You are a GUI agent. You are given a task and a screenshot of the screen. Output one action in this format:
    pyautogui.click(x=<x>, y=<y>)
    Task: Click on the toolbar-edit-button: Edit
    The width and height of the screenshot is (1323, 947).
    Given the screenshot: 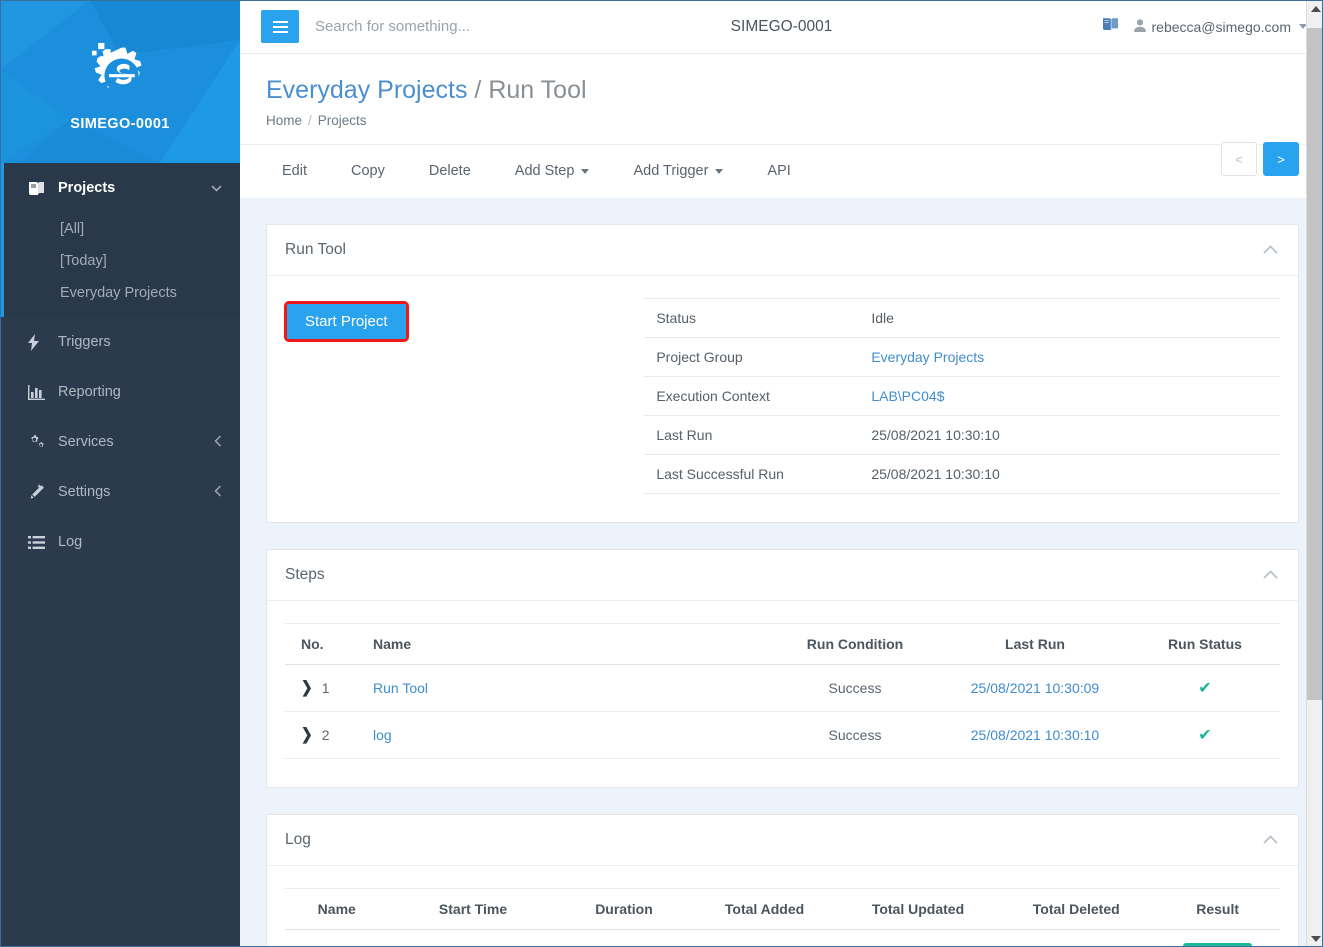 What is the action you would take?
    pyautogui.click(x=294, y=171)
    